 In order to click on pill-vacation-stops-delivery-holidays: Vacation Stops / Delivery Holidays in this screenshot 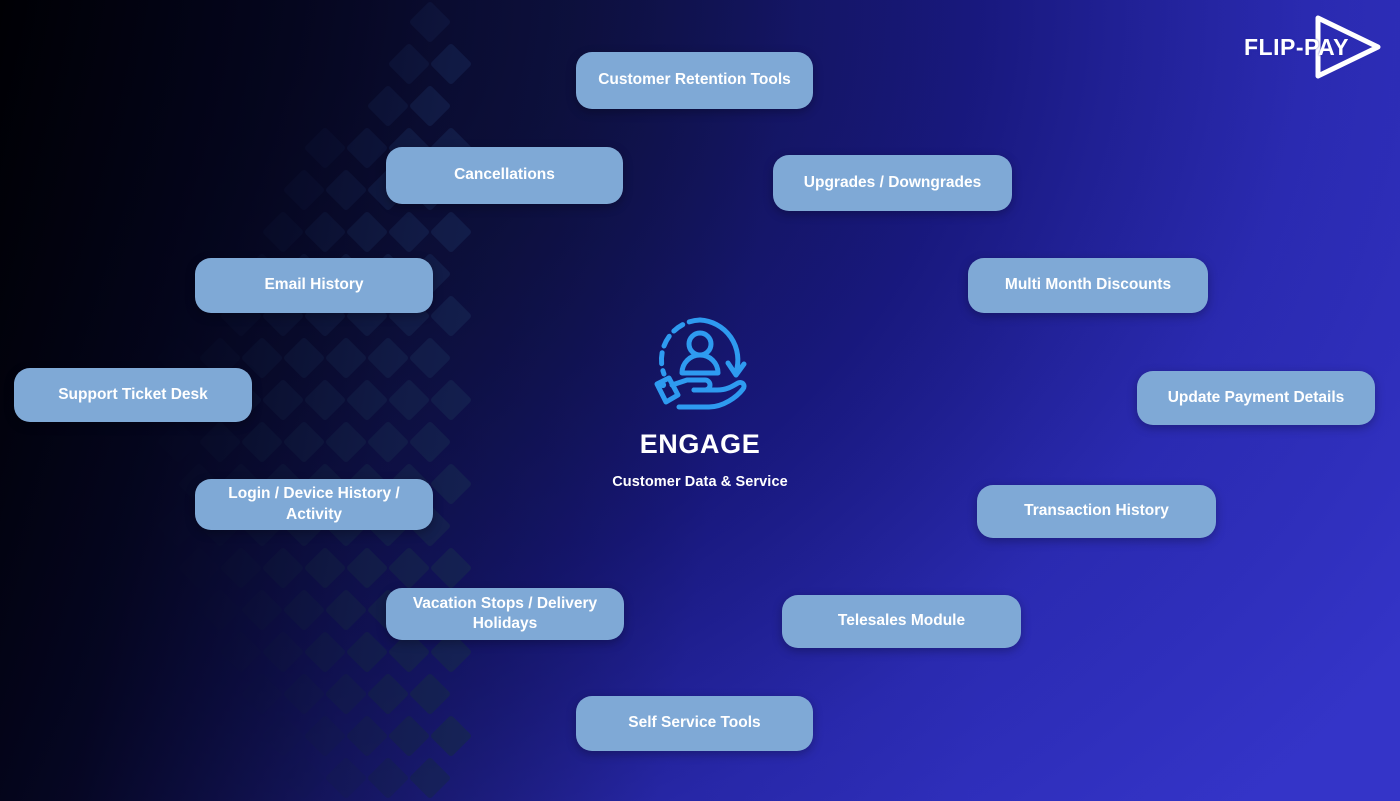, I will do `click(505, 614)`.